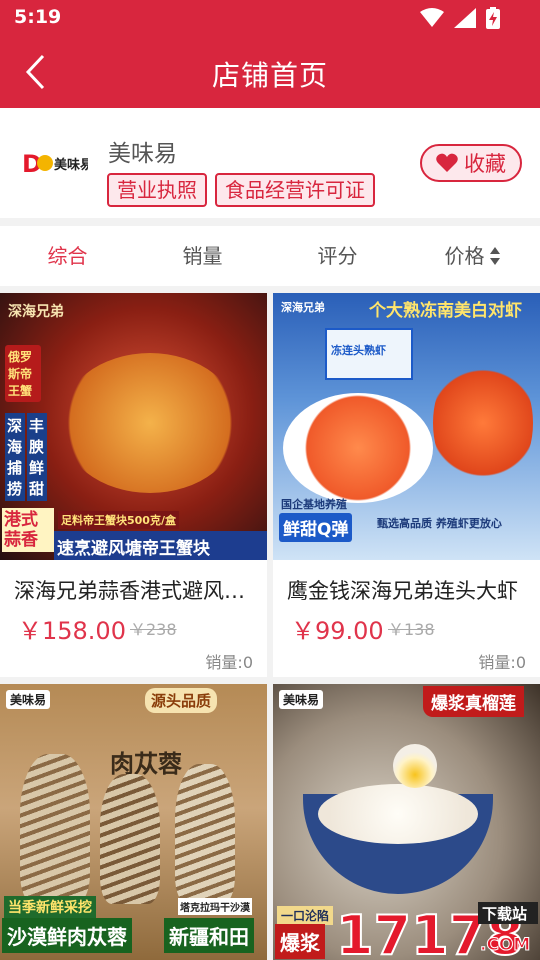 Image resolution: width=540 pixels, height=960 pixels. I want to click on dumplings-illustration, so click(398, 814).